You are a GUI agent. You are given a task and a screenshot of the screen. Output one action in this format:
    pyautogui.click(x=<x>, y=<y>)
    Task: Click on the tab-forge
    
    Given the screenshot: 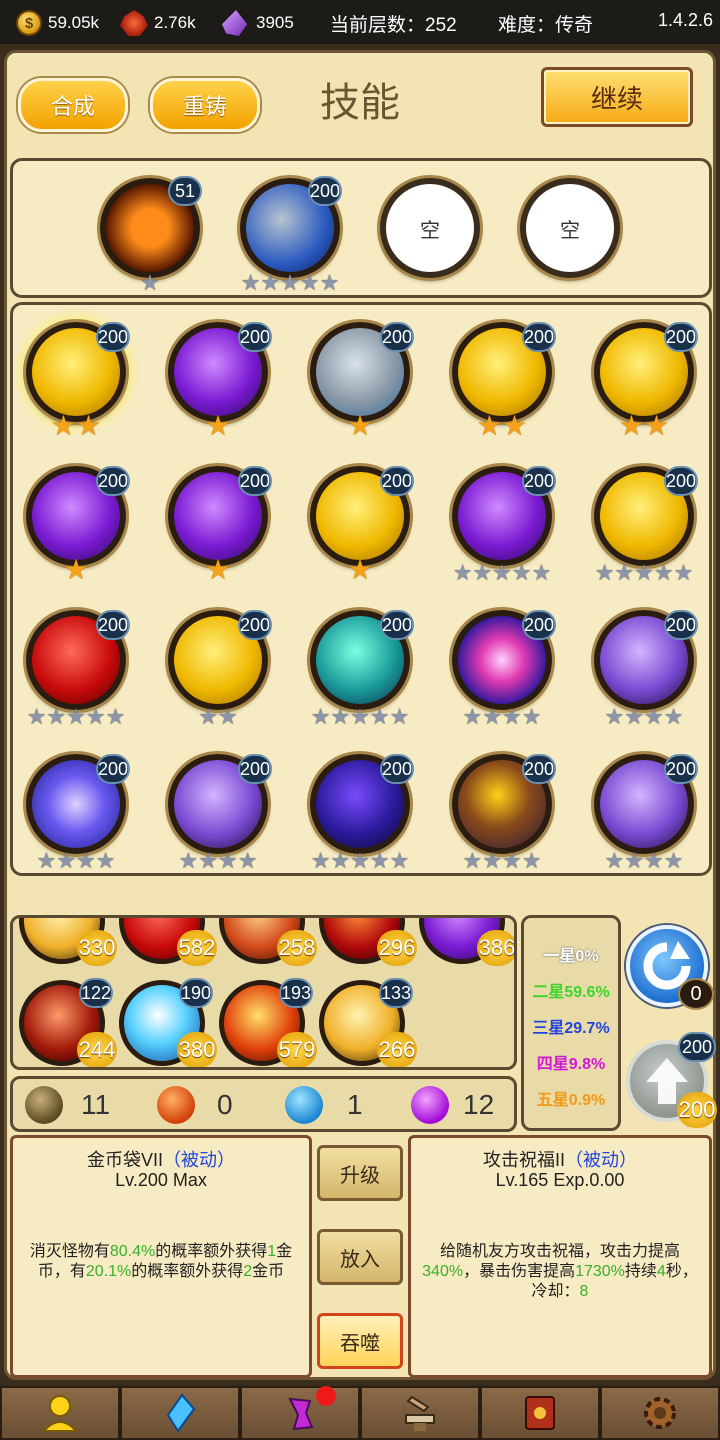 What is the action you would take?
    pyautogui.click(x=420, y=1413)
    